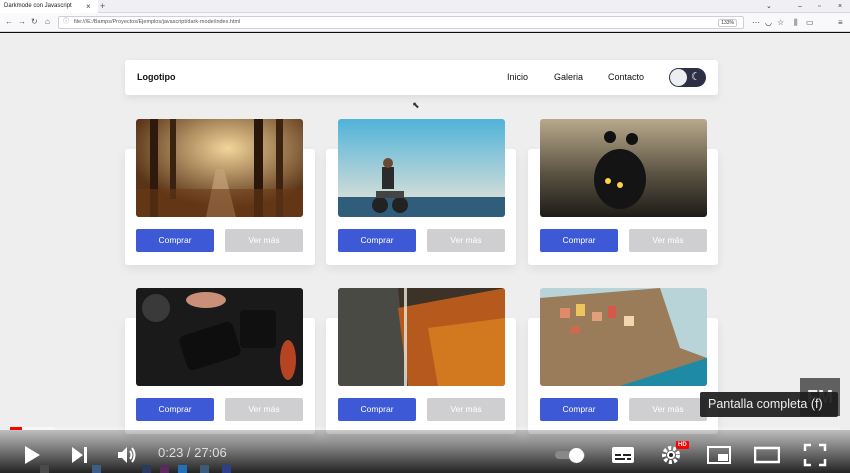 The height and width of the screenshot is (473, 850). Describe the element at coordinates (47, 22) in the screenshot. I see `home-icon: ⌂` at that location.